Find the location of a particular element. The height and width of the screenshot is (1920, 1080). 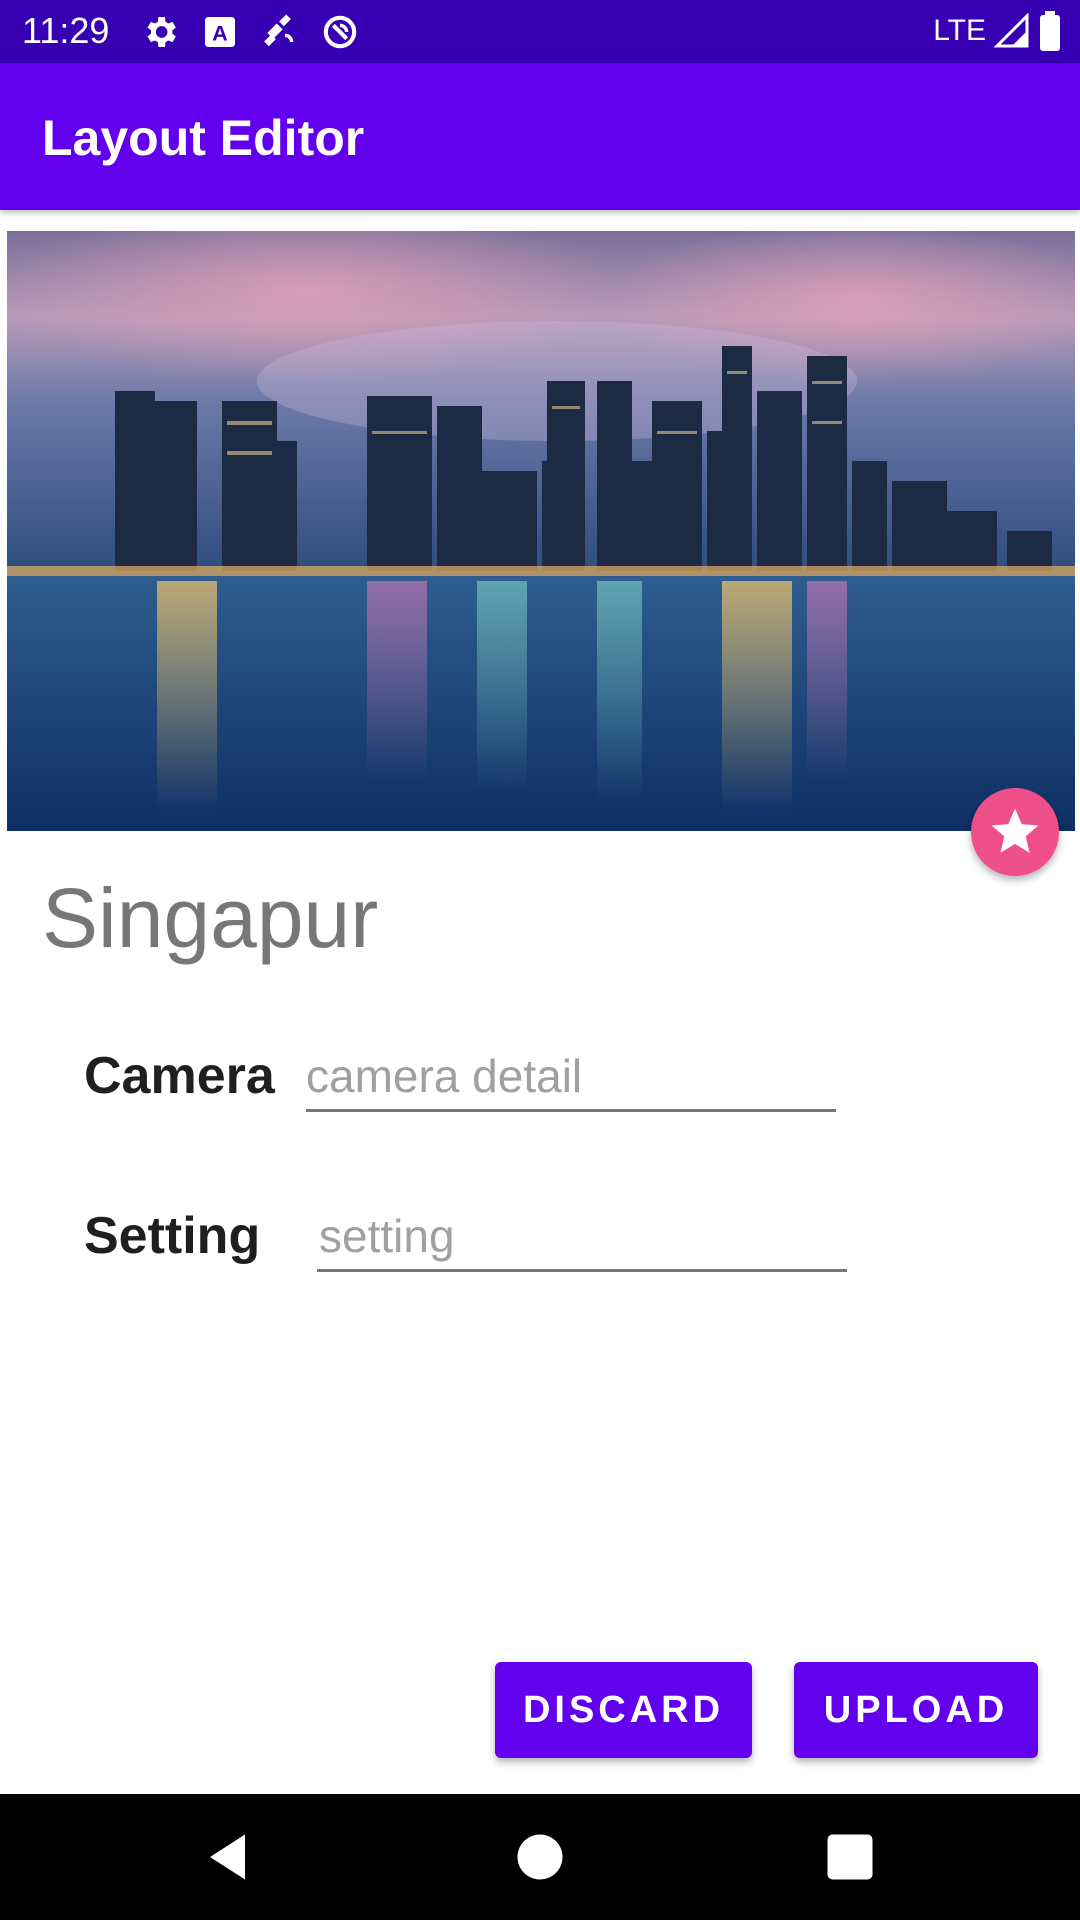

favorite-button is located at coordinates (1015, 832).